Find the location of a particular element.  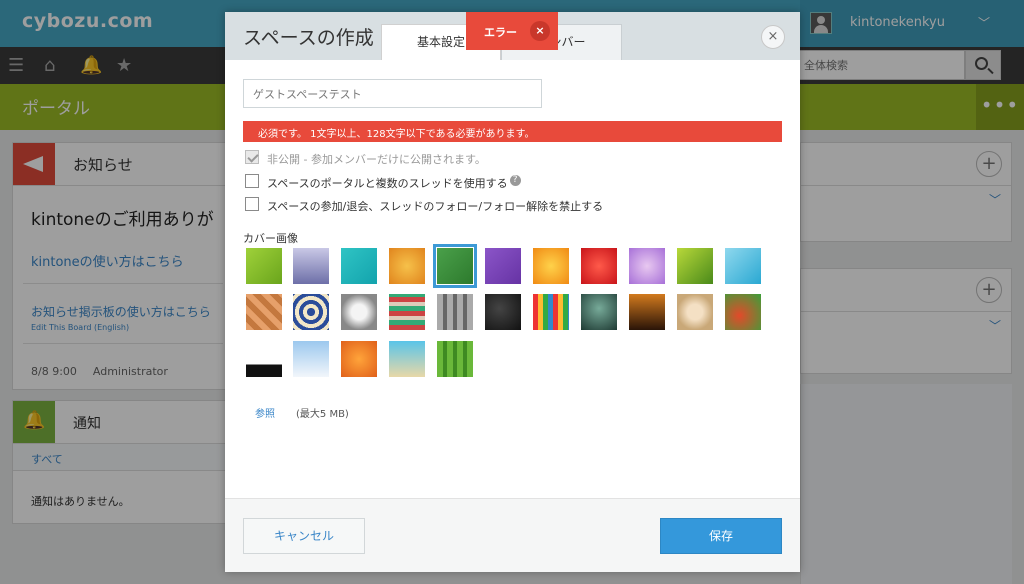

cover-thumb-green-leaf is located at coordinates (695, 266).